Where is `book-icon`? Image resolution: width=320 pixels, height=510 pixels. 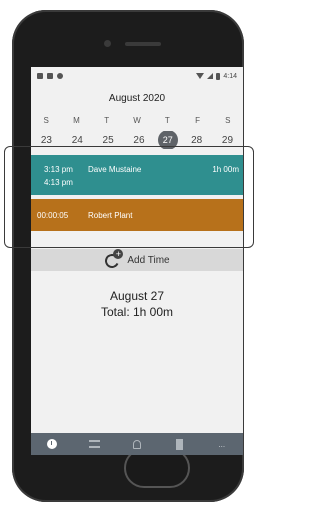 book-icon is located at coordinates (179, 444).